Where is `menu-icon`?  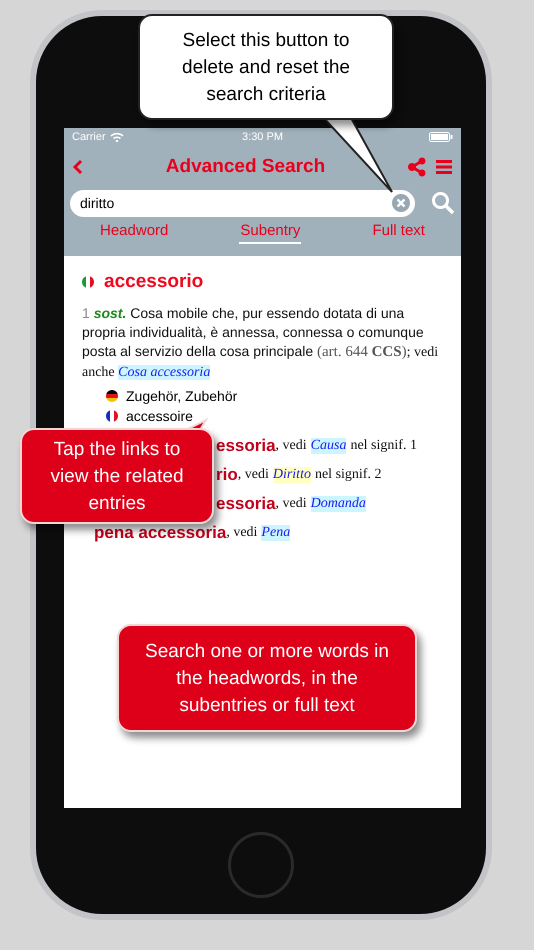
menu-icon is located at coordinates (444, 167).